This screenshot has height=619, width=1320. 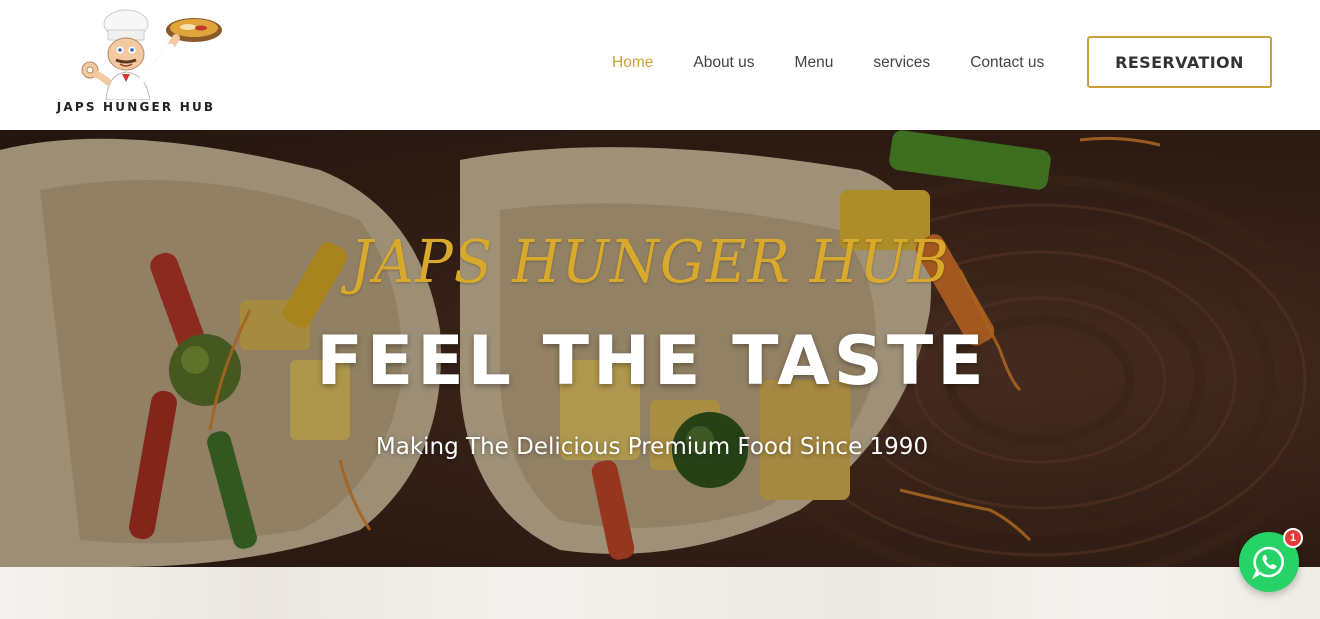 I want to click on chef-icon, so click(x=151, y=54).